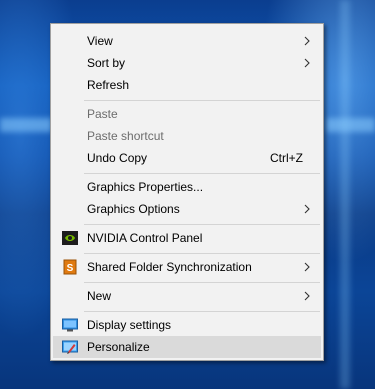 The height and width of the screenshot is (389, 375). What do you see at coordinates (187, 209) in the screenshot?
I see `menu-item-graphics-options: Graphics Options` at bounding box center [187, 209].